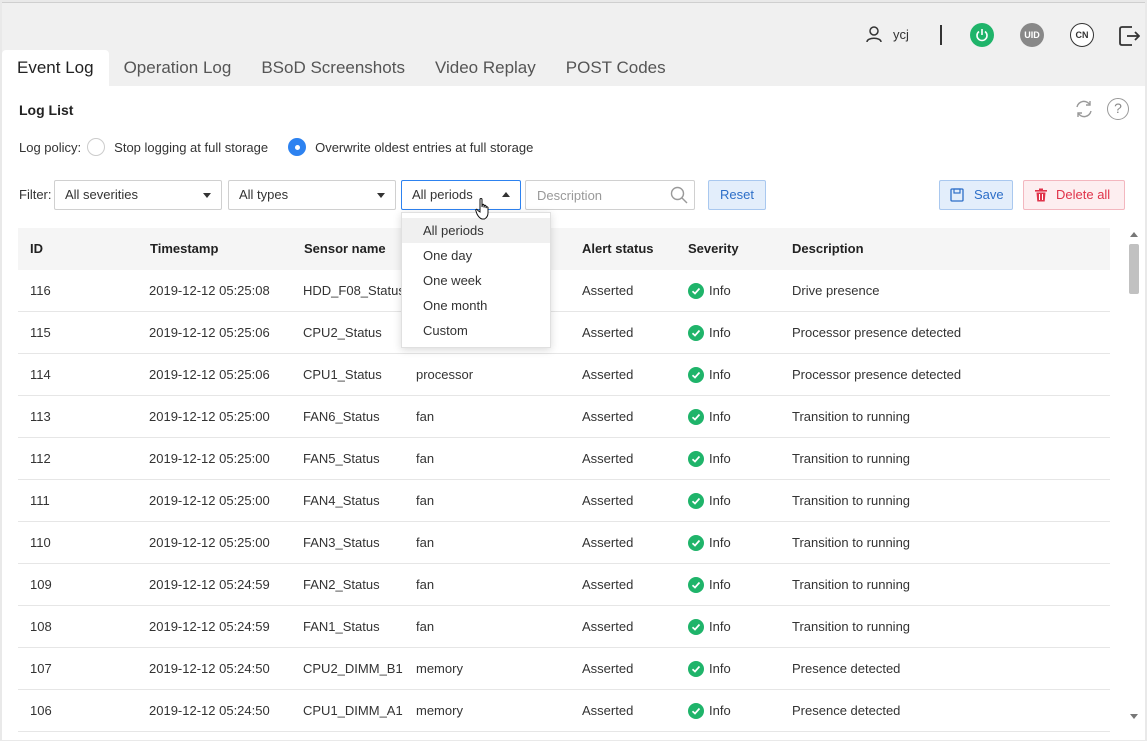 Image resolution: width=1147 pixels, height=741 pixels. Describe the element at coordinates (178, 68) in the screenshot. I see `tab-operation-log: Operation Log` at that location.